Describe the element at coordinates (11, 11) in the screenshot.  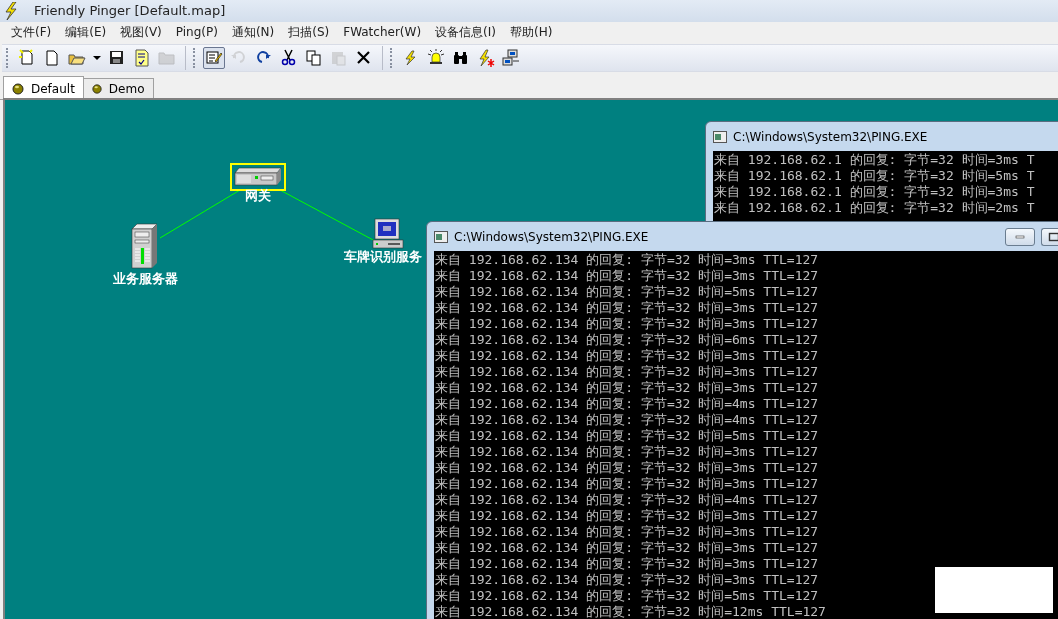
I see `lightning-icon` at that location.